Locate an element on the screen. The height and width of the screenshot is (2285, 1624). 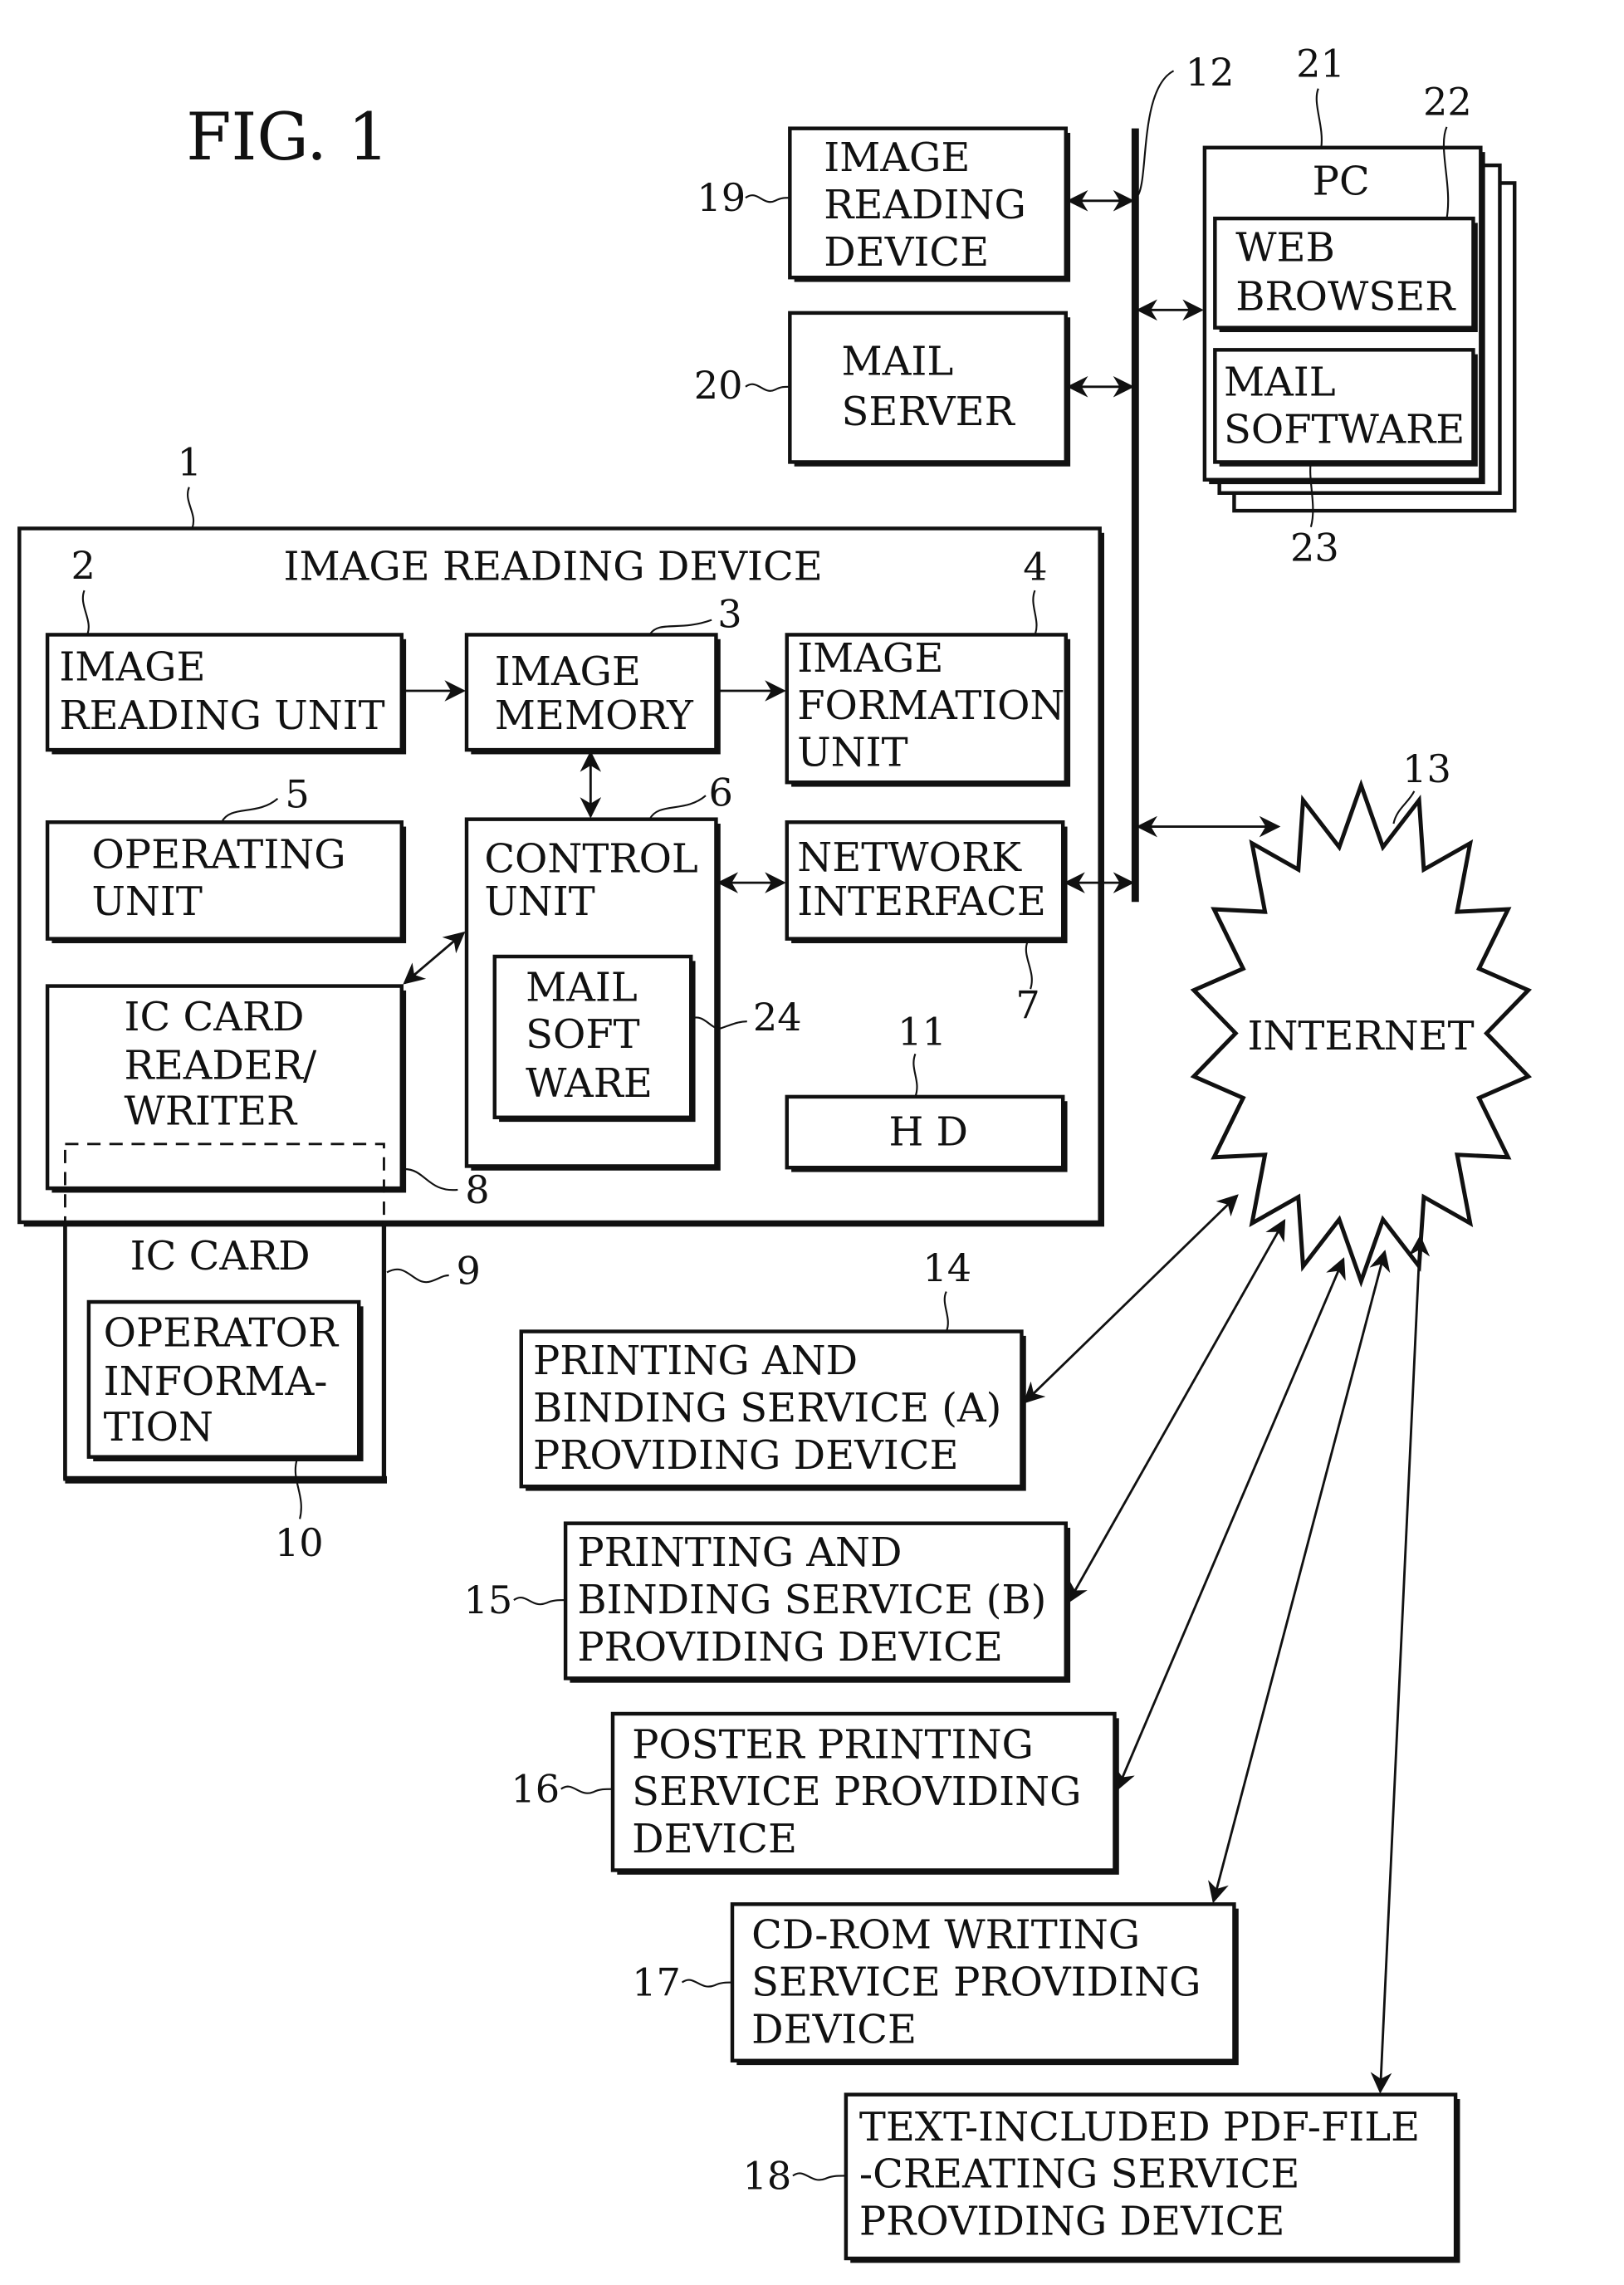
ref-15: 15 is located at coordinates (488, 1600).